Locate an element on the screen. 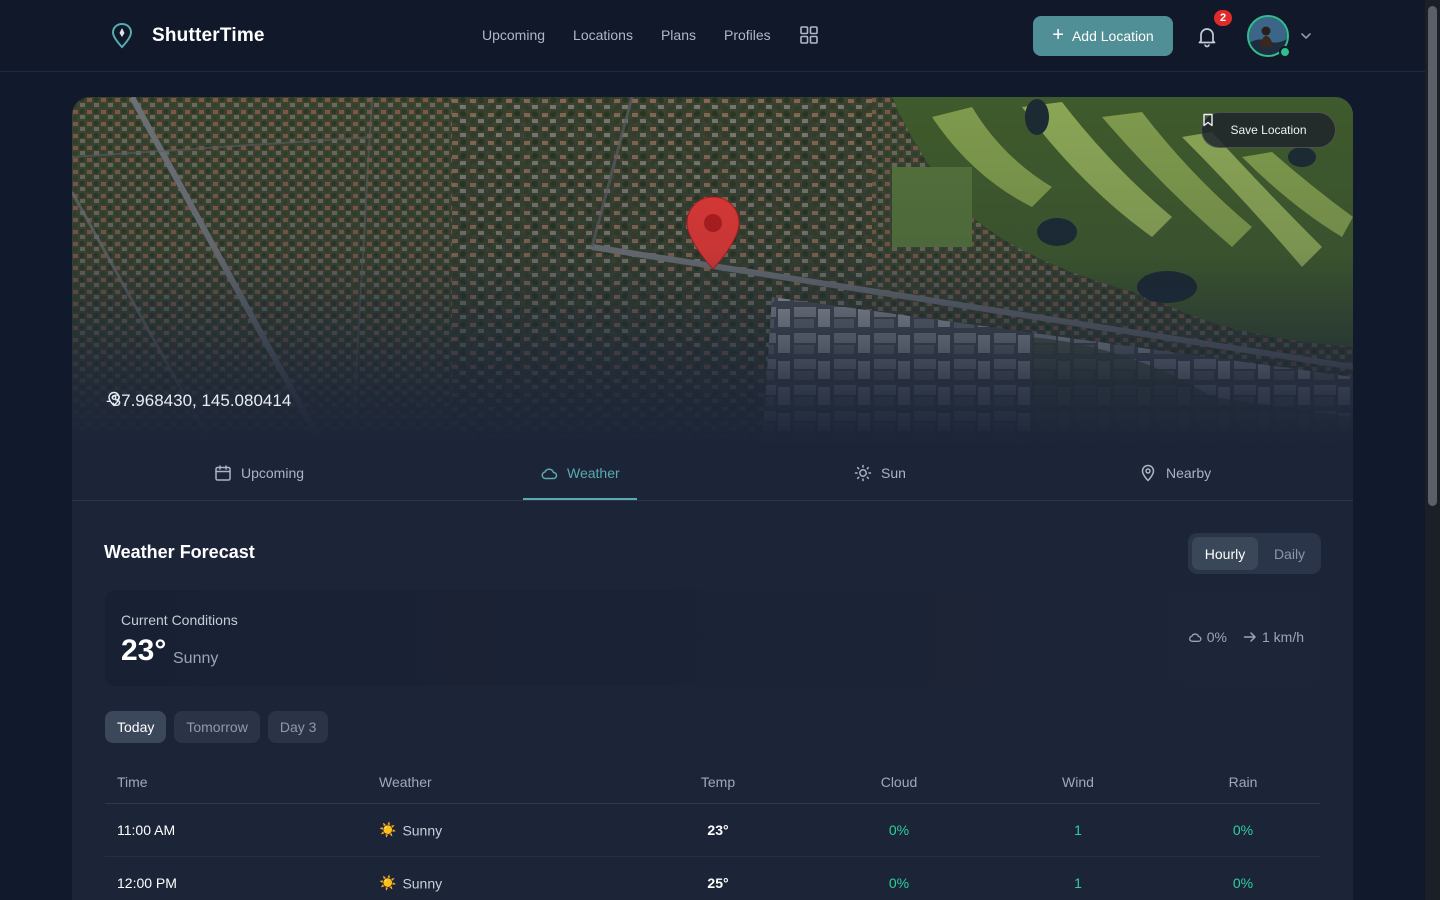  save-location-label: Save Location is located at coordinates (1268, 130).